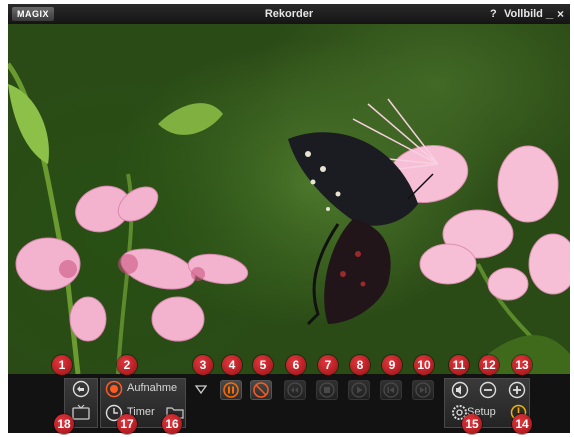 The width and height of the screenshot is (574, 437). Describe the element at coordinates (424, 365) in the screenshot. I see `callout-10: 10` at that location.